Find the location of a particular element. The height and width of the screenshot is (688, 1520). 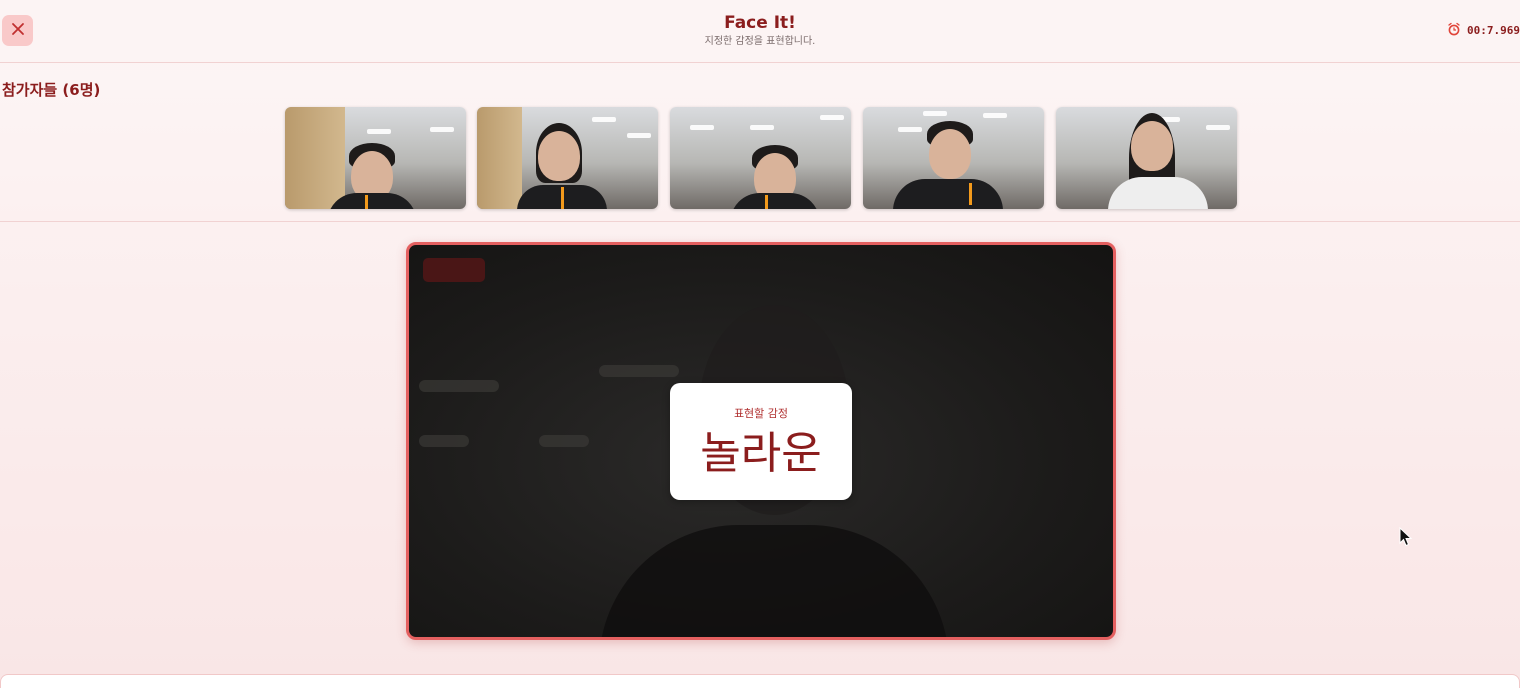

emotion-card: 표현할 감정 놀라운 is located at coordinates (761, 441).